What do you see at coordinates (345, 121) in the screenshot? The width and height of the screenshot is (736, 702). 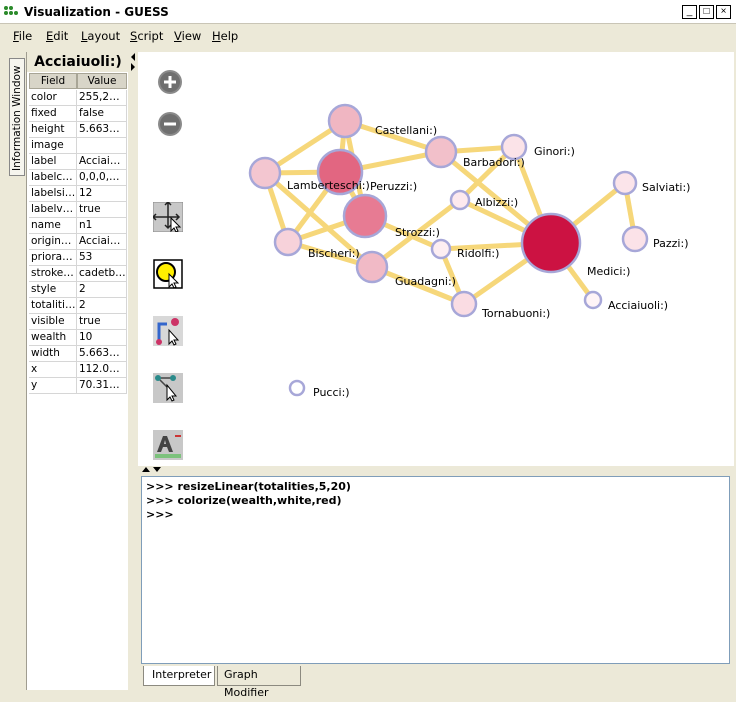 I see `graph-node-castellani` at bounding box center [345, 121].